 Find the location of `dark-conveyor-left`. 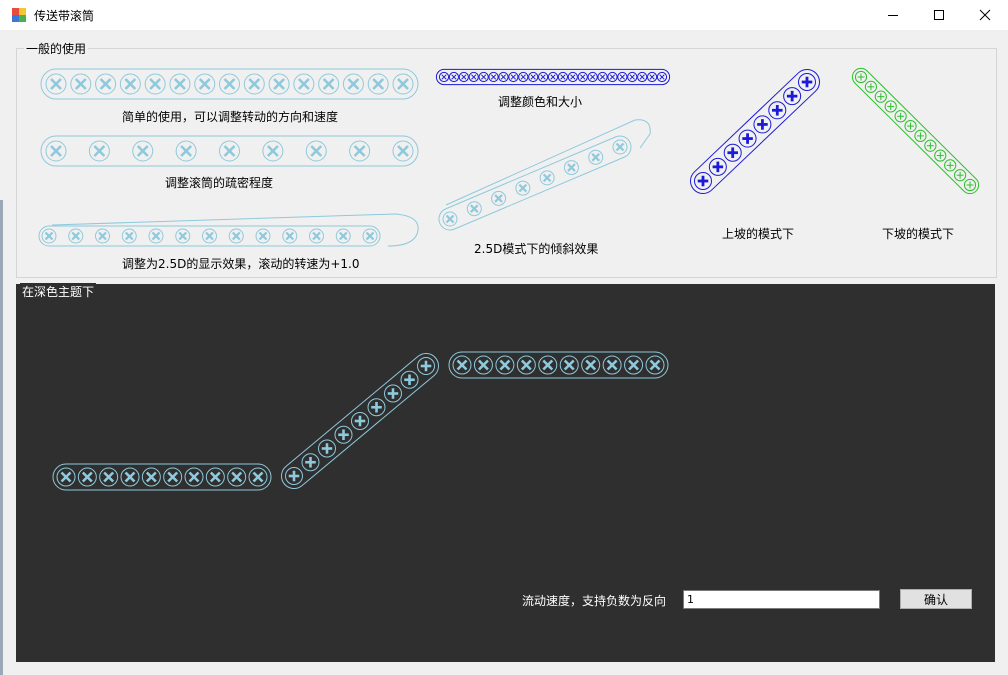

dark-conveyor-left is located at coordinates (162, 477).